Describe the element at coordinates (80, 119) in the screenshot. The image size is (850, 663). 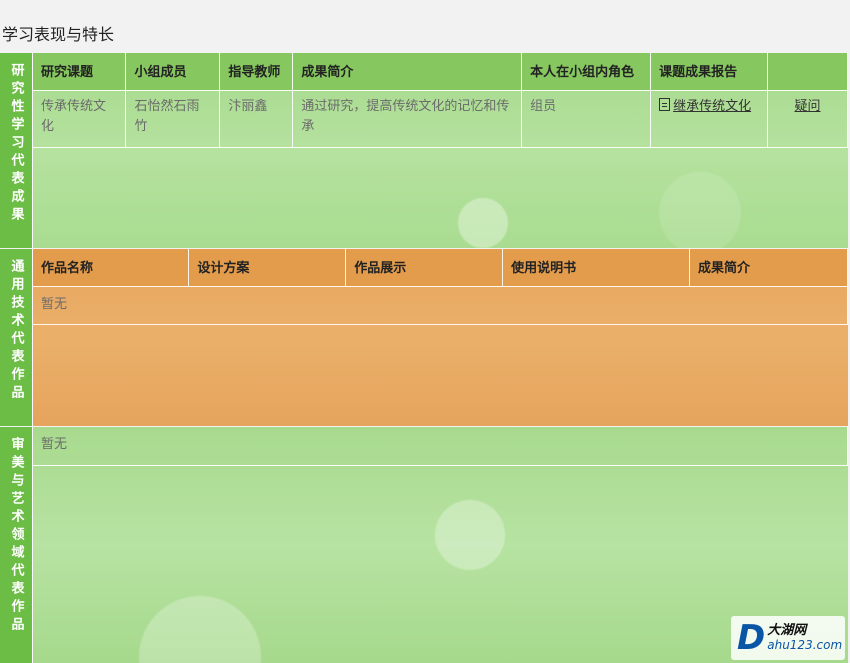
I see `cell-topic: 传承传统文化` at that location.